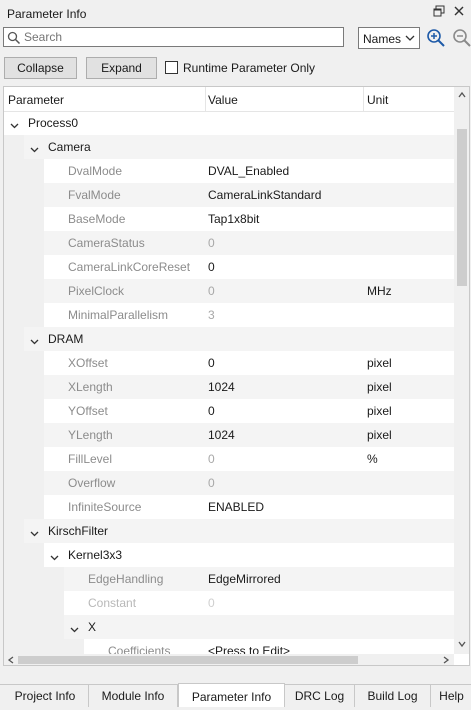 This screenshot has width=471, height=710. What do you see at coordinates (11, 660) in the screenshot?
I see `scroll-left-icon` at bounding box center [11, 660].